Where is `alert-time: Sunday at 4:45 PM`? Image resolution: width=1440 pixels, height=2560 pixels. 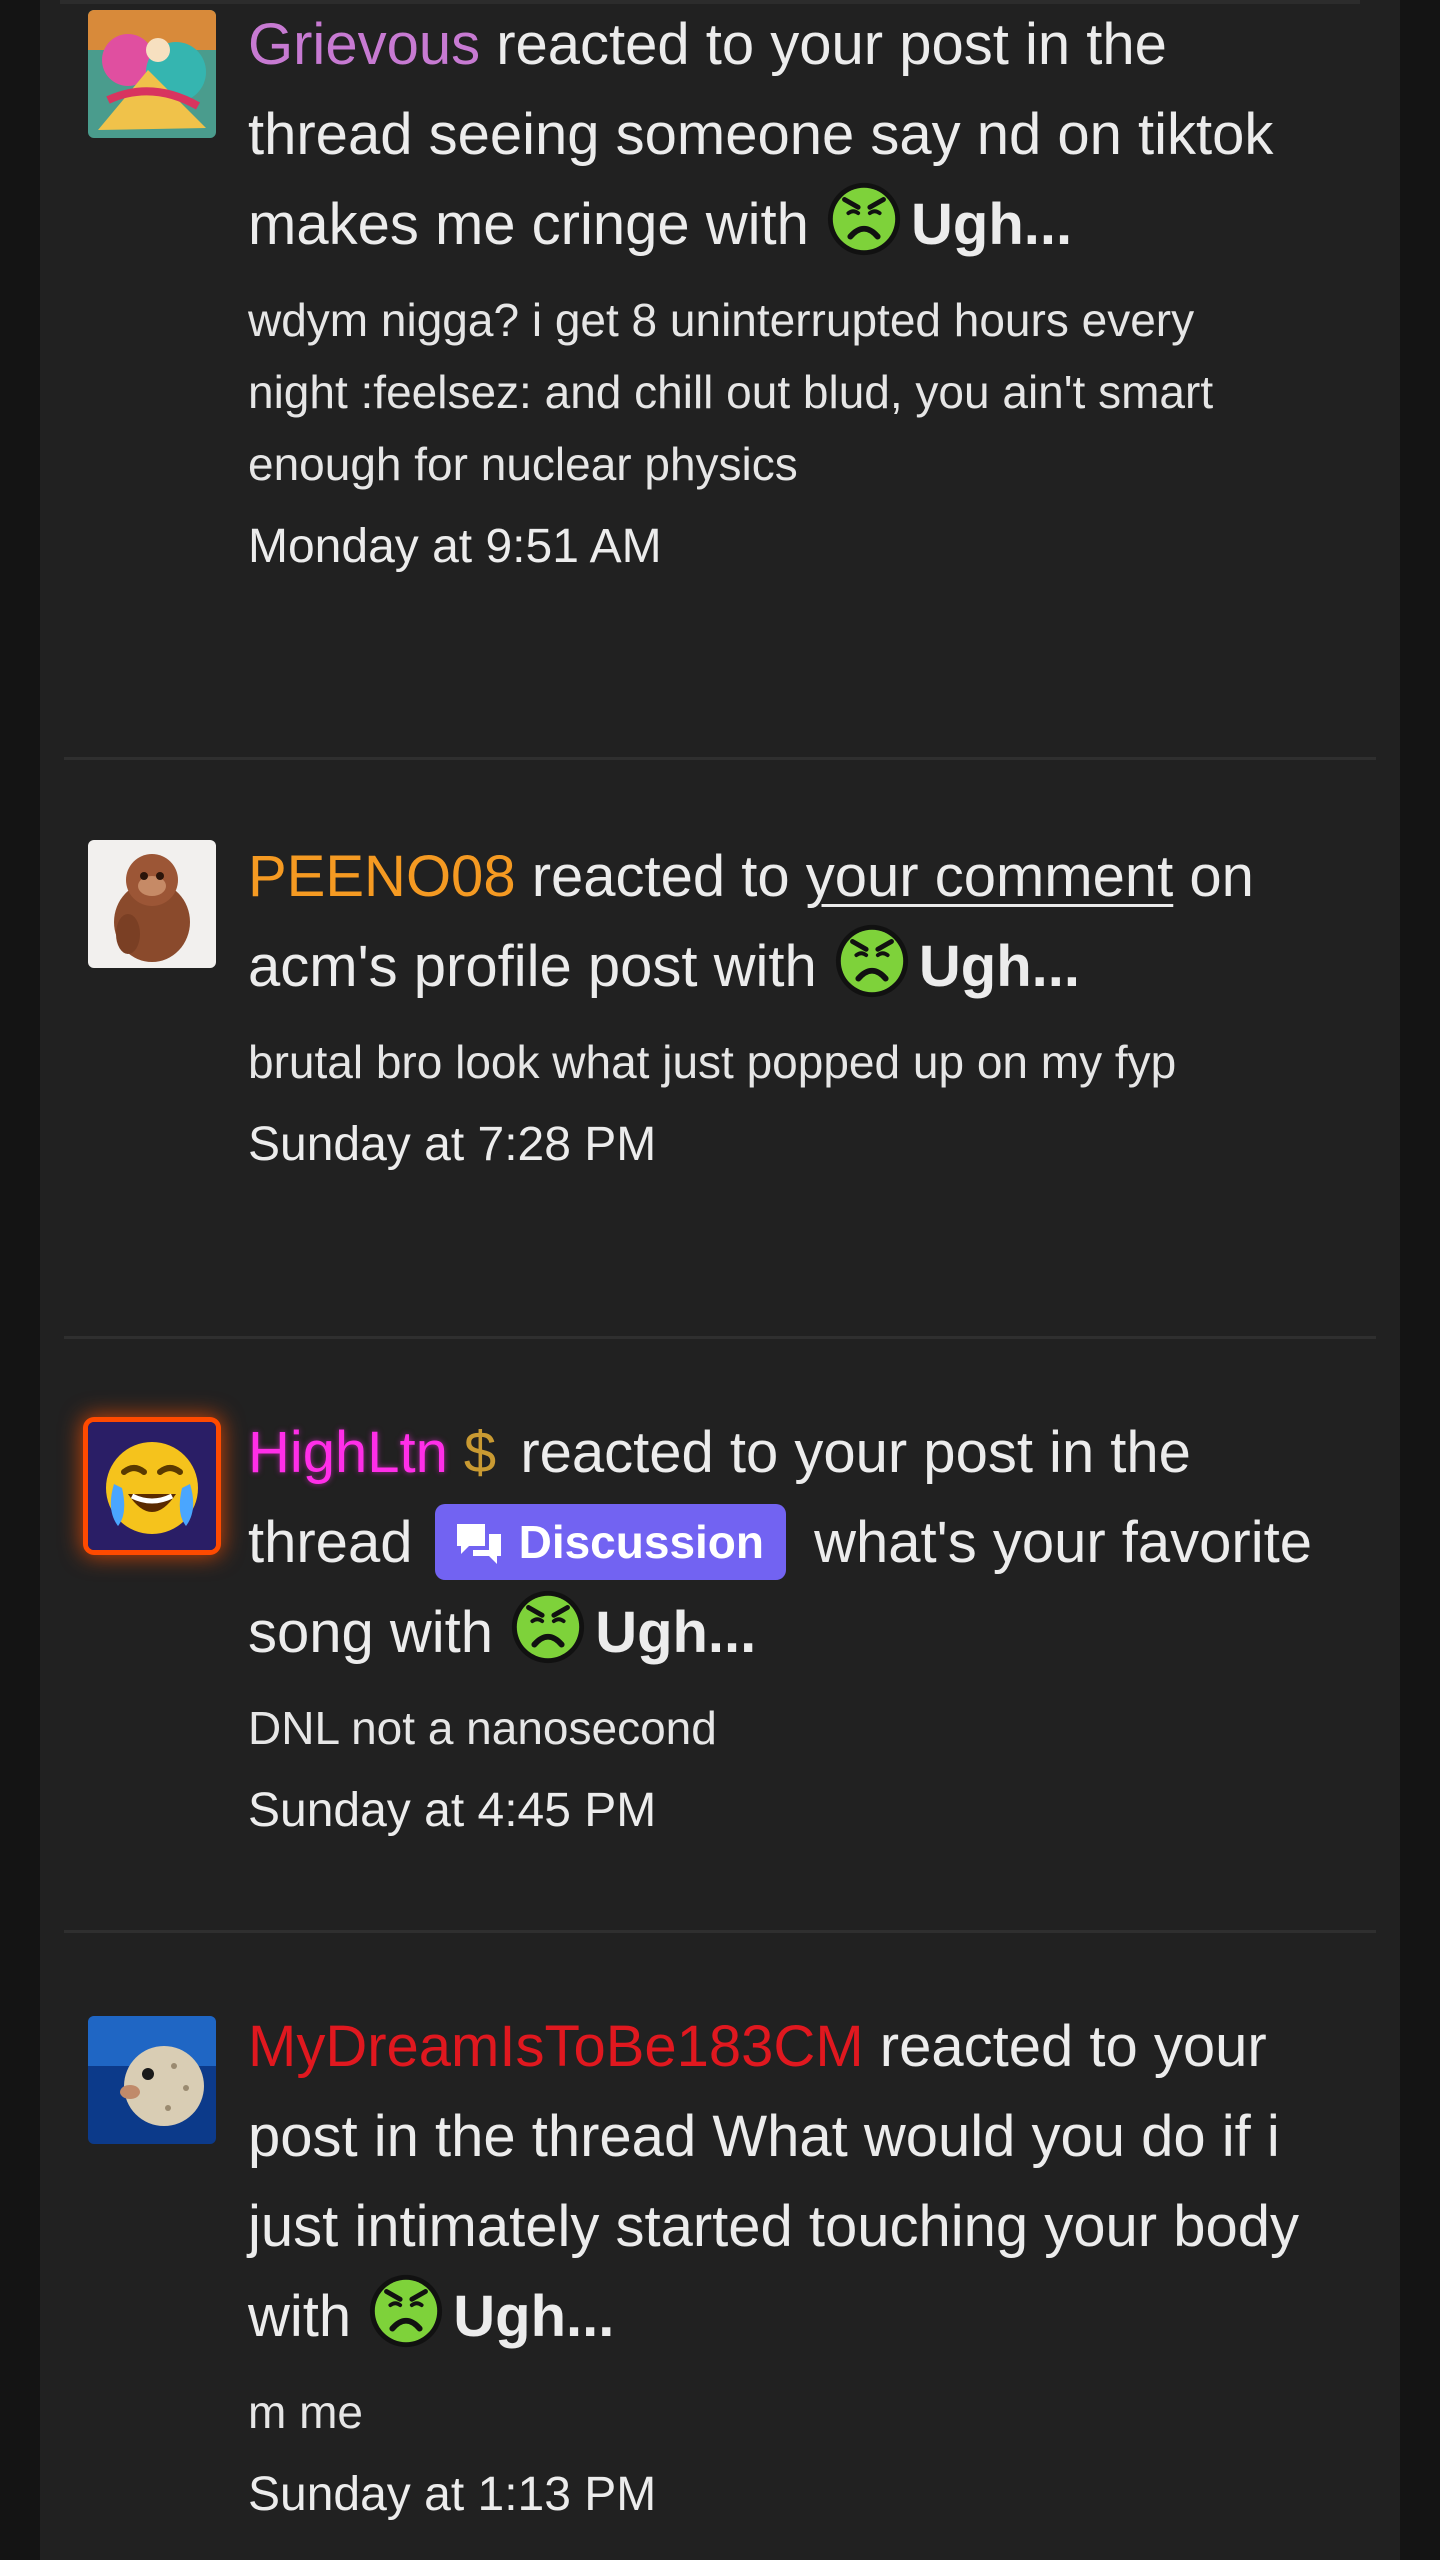 alert-time: Sunday at 4:45 PM is located at coordinates (784, 1811).